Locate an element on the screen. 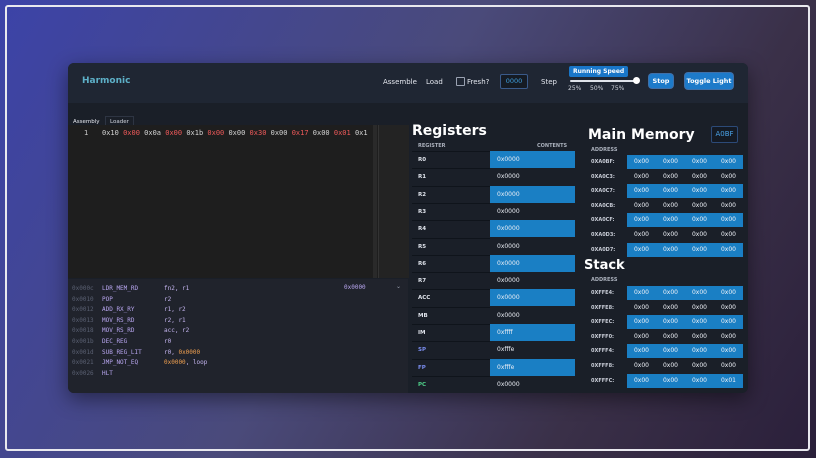  register-row: R7 0x0000 is located at coordinates (493, 281).